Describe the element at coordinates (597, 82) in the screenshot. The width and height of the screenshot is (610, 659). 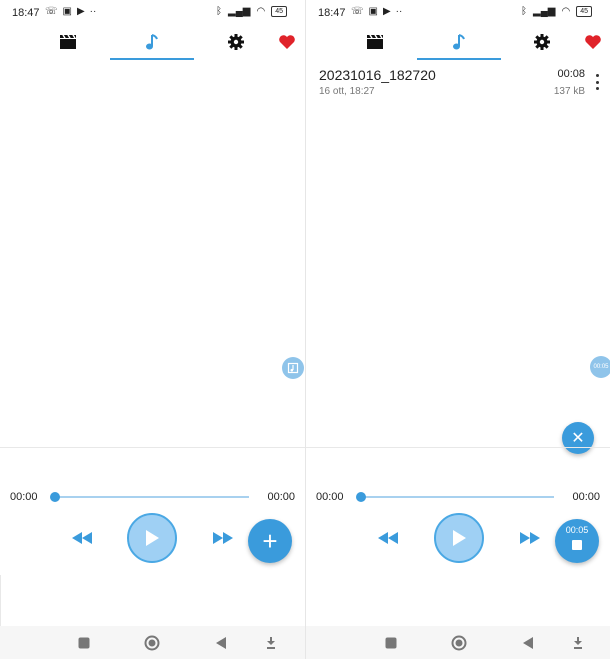
I see `more-options-icon` at that location.